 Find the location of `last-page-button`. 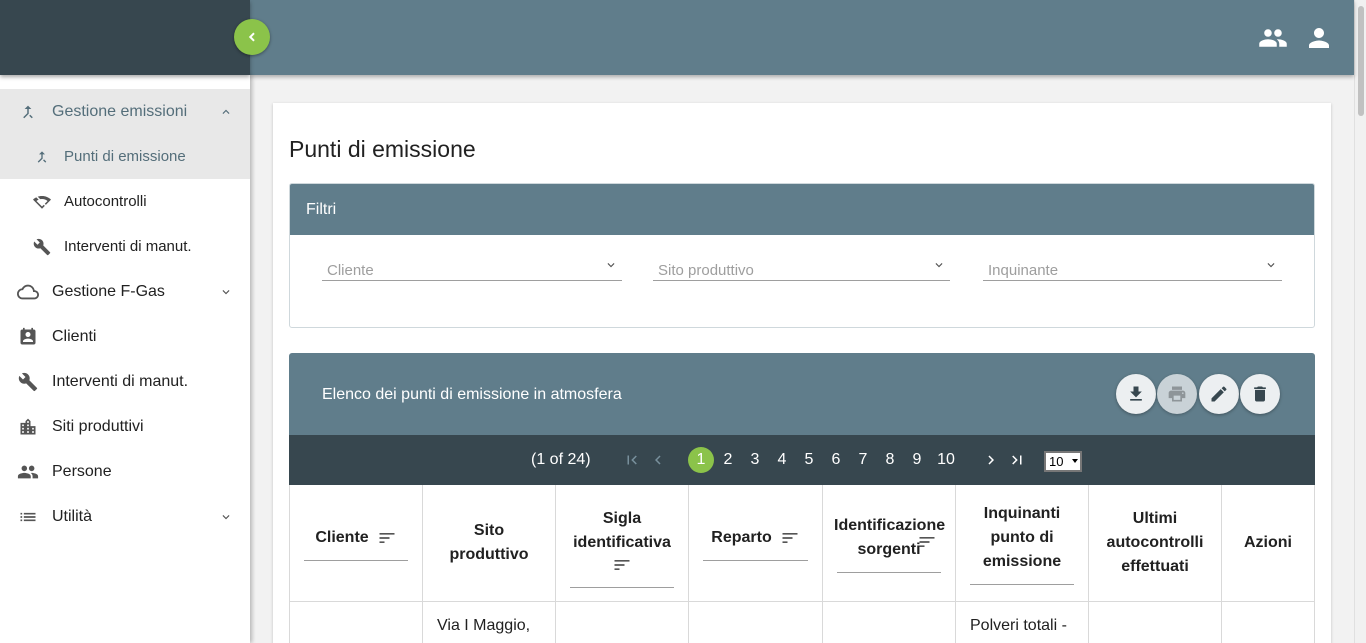

last-page-button is located at coordinates (1017, 460).